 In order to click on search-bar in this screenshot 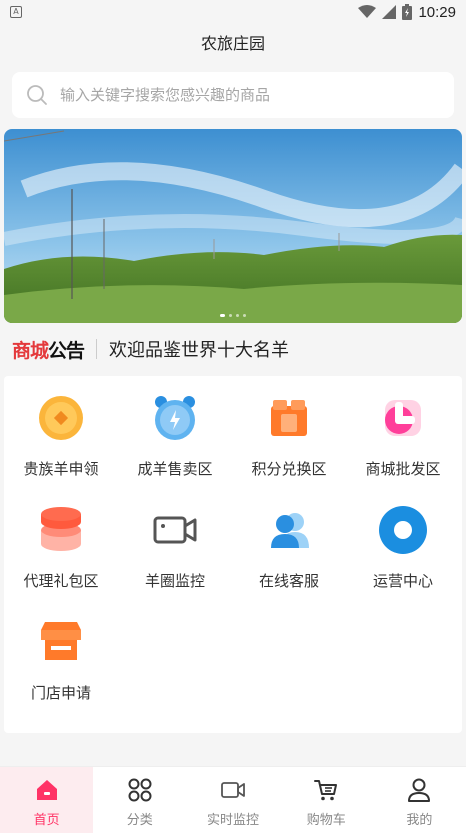, I will do `click(233, 95)`.